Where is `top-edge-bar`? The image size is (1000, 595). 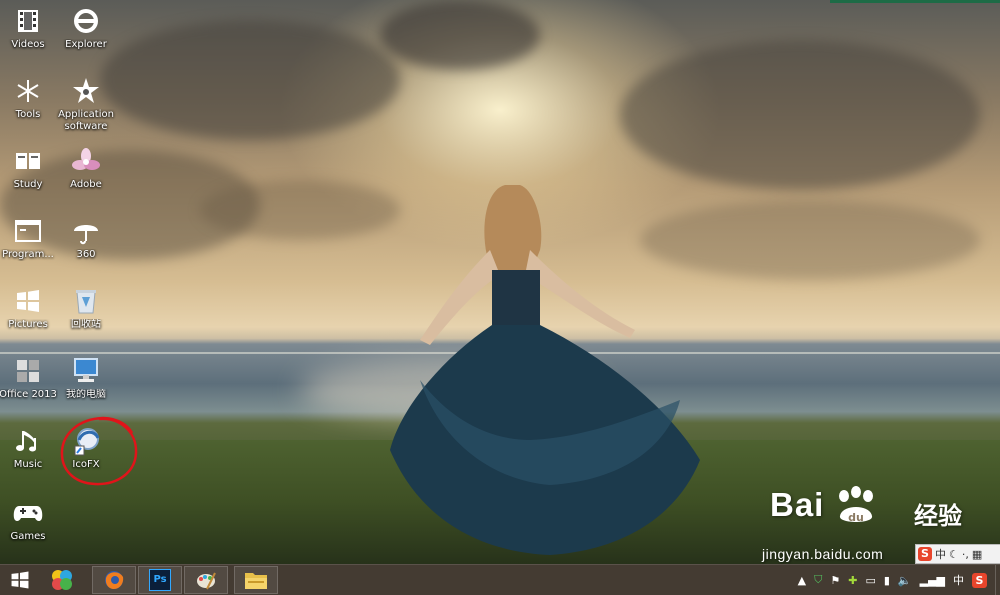 top-edge-bar is located at coordinates (915, 1).